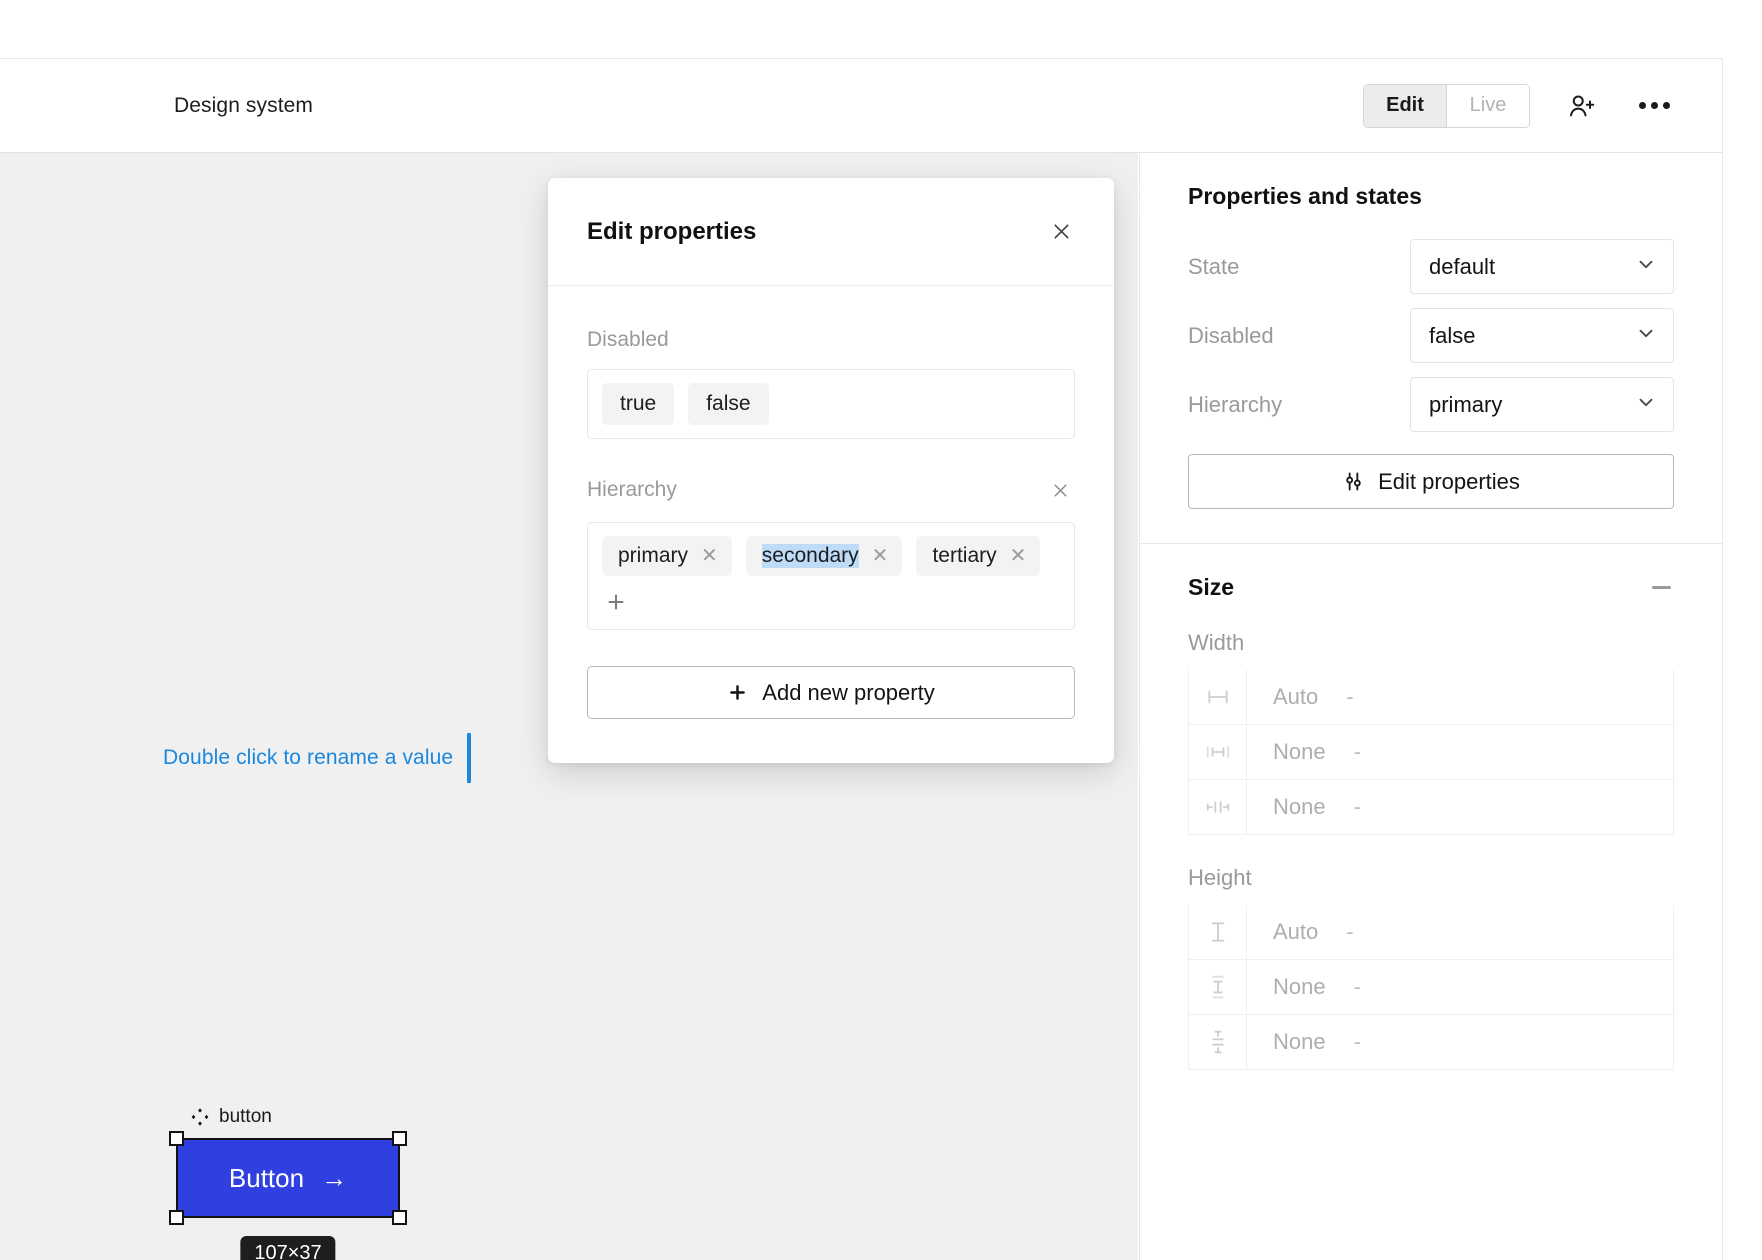  Describe the element at coordinates (831, 404) in the screenshot. I see `value-chip-container: true false` at that location.